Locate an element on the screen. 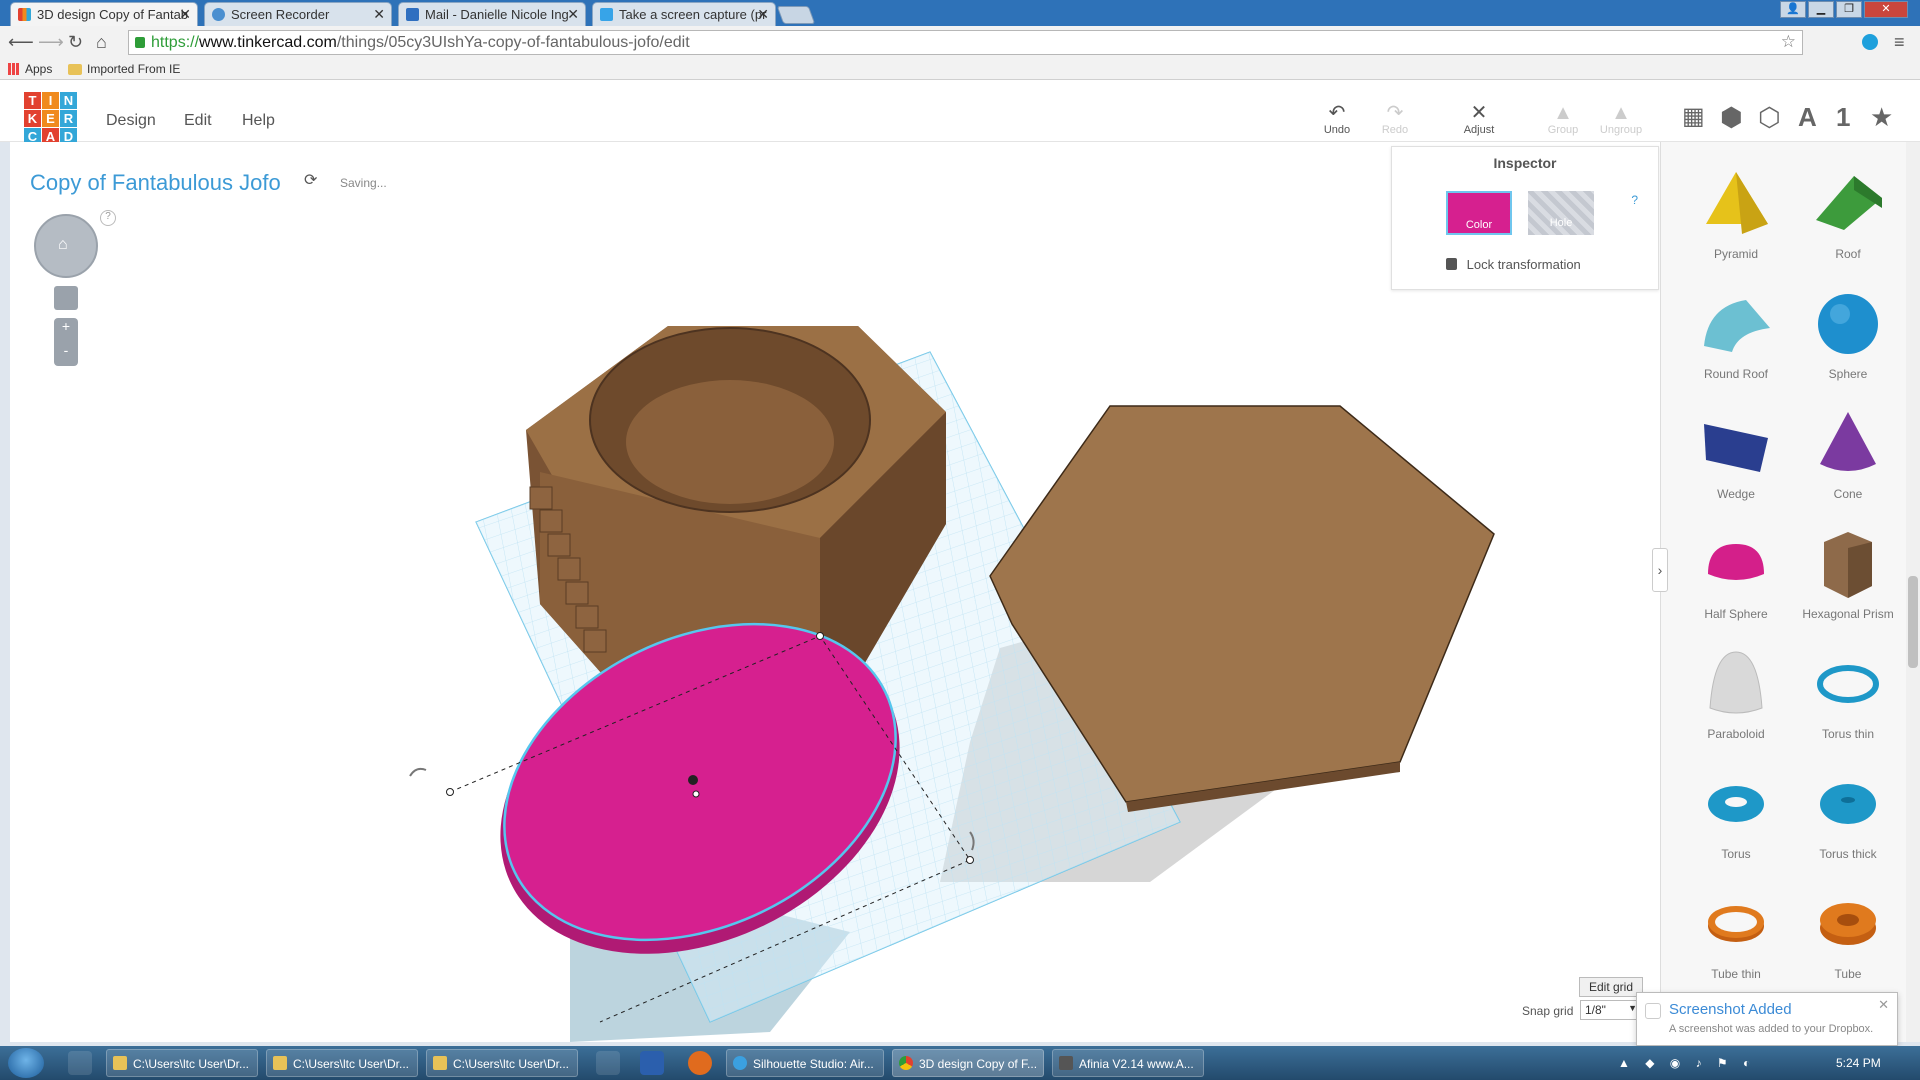 The height and width of the screenshot is (1080, 1920). inspector-help-icon: ? is located at coordinates (1634, 200).